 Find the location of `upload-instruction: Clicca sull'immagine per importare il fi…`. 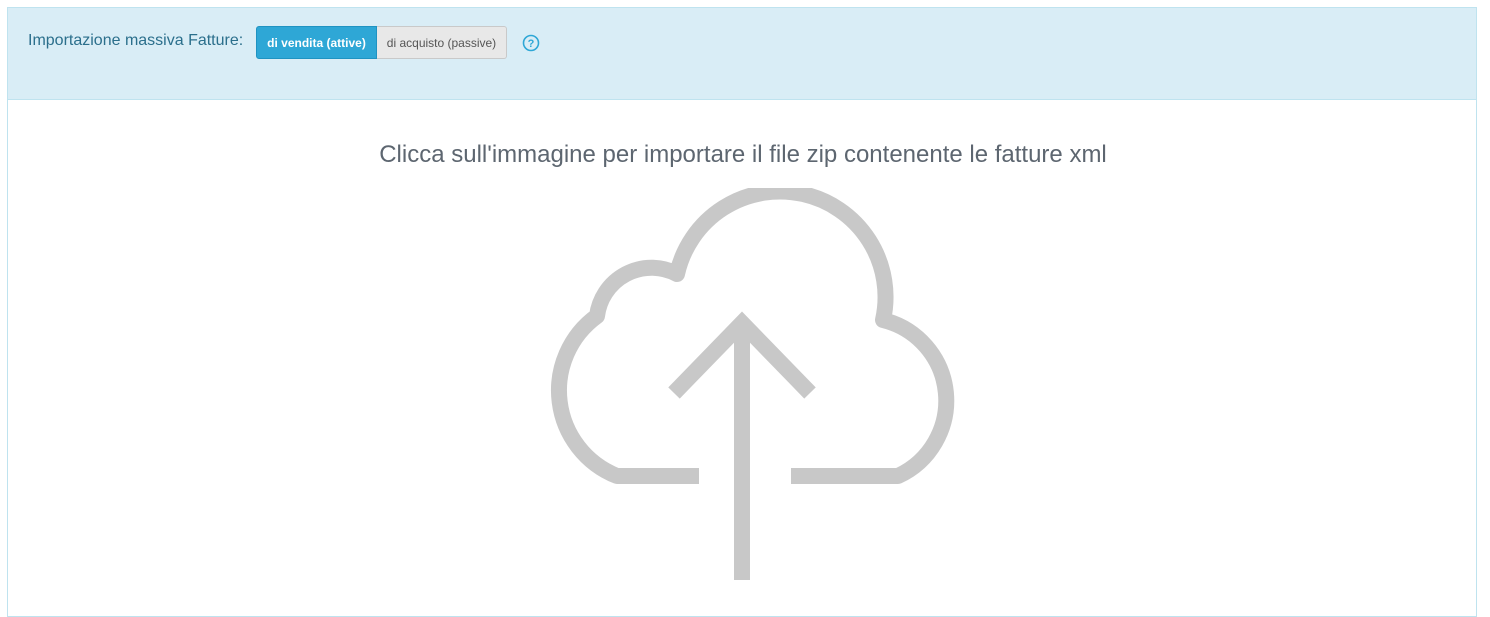

upload-instruction: Clicca sull'immagine per importare il fi… is located at coordinates (743, 154).